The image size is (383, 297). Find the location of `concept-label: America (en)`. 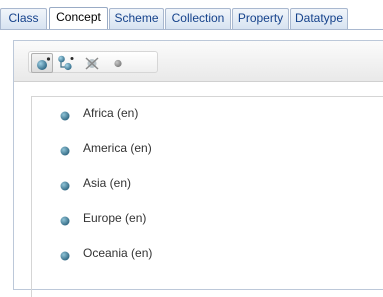

concept-label: America (en) is located at coordinates (117, 148).